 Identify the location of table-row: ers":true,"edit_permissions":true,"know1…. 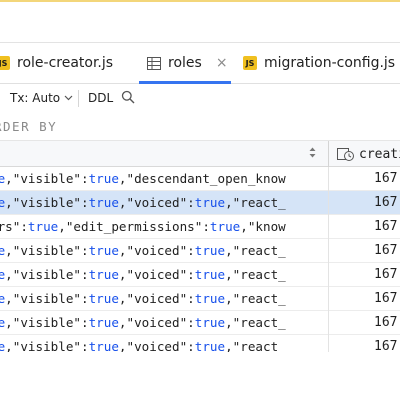
(200, 227).